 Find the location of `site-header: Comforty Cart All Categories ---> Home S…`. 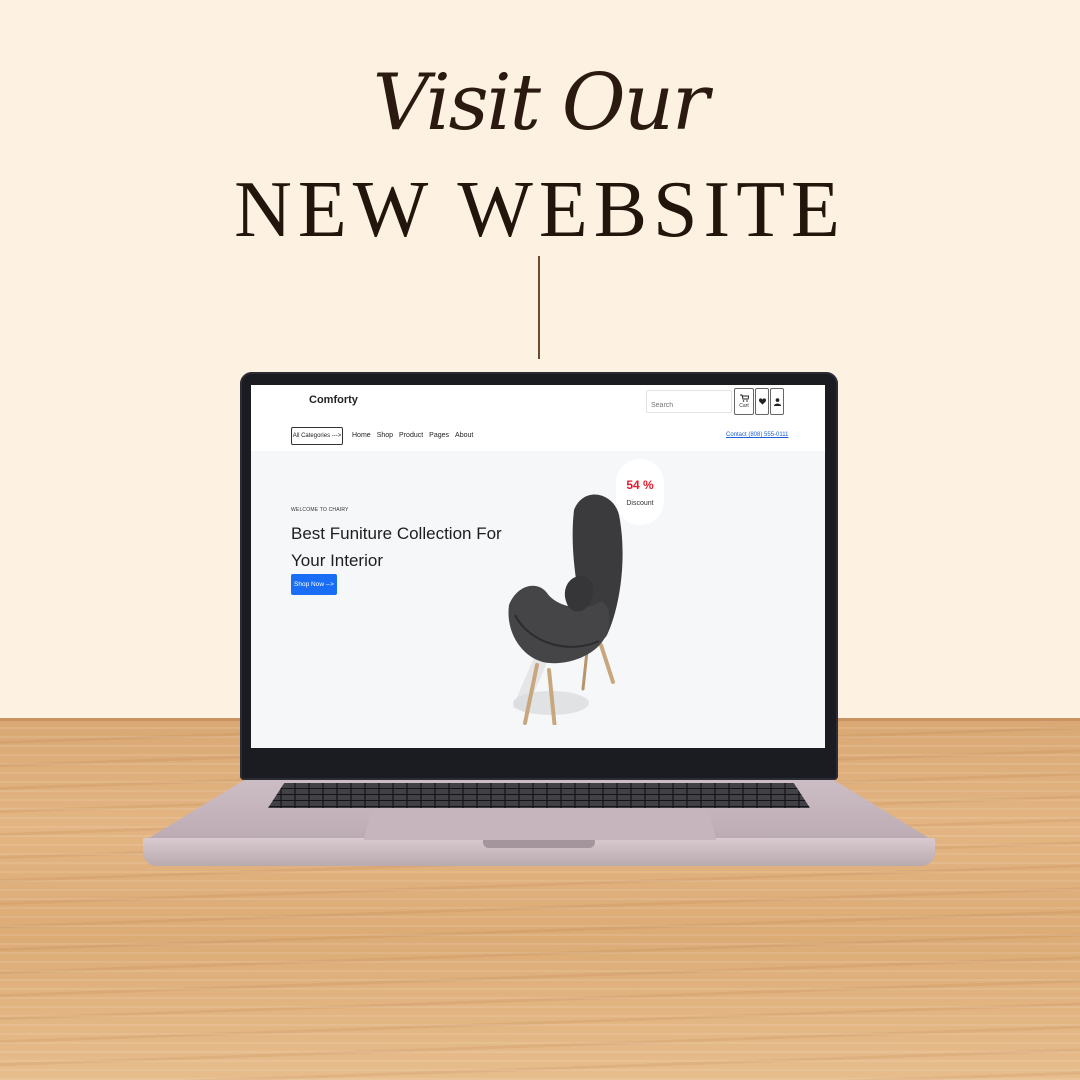

site-header: Comforty Cart All Categories ---> Home S… is located at coordinates (538, 418).